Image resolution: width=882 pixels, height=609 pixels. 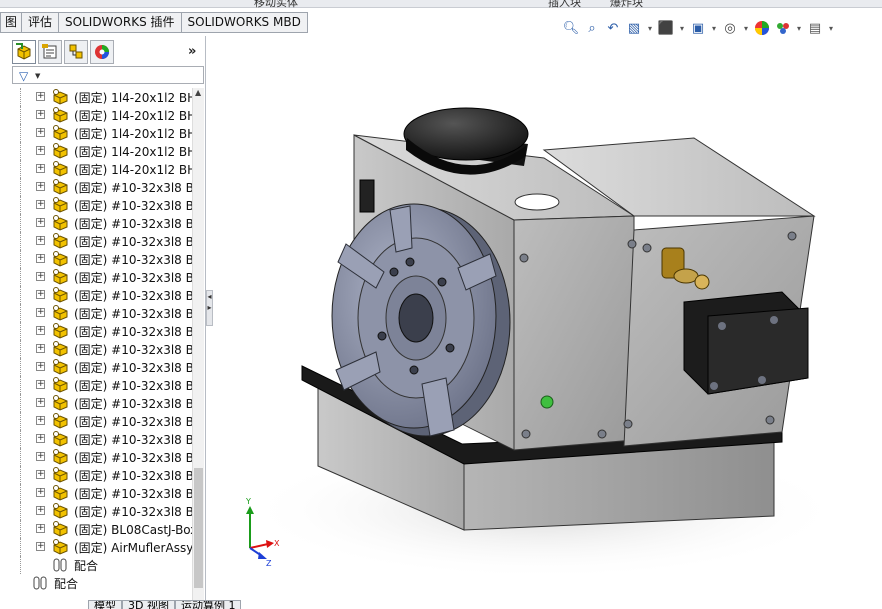 I want to click on section-view-icon: ▧, so click(x=634, y=28).